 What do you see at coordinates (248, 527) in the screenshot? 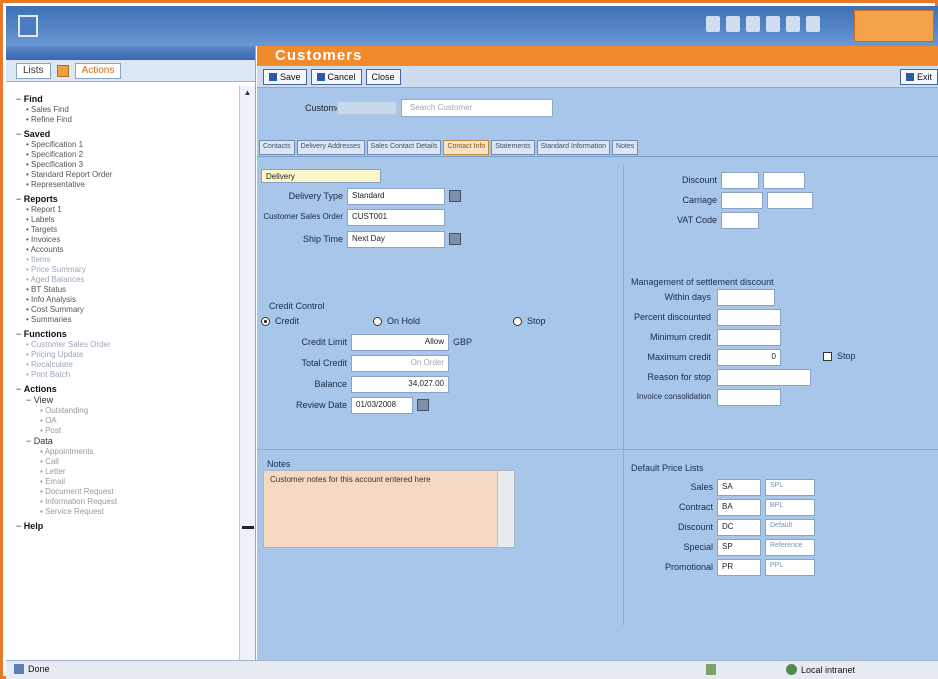
I see `scroll-thumb` at bounding box center [248, 527].